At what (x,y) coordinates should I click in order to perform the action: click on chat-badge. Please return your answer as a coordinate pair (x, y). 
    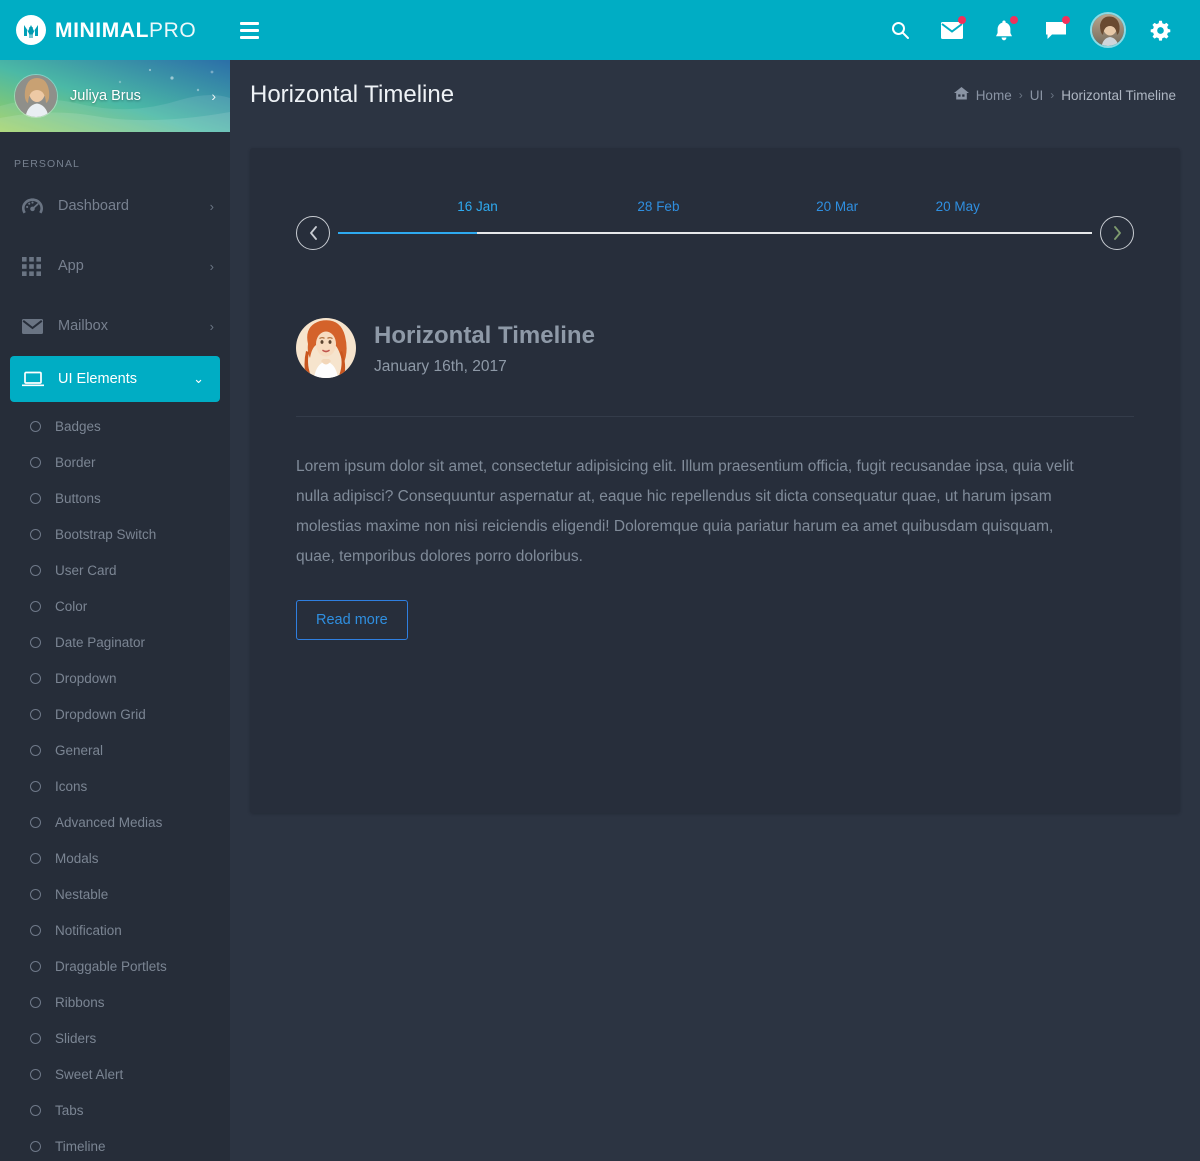
    Looking at the image, I should click on (1066, 20).